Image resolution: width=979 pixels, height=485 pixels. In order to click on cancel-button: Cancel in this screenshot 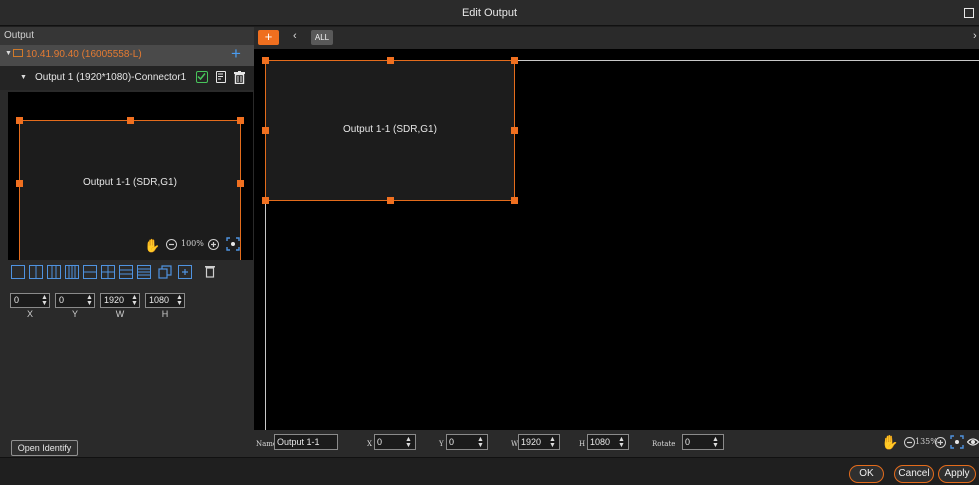, I will do `click(914, 474)`.